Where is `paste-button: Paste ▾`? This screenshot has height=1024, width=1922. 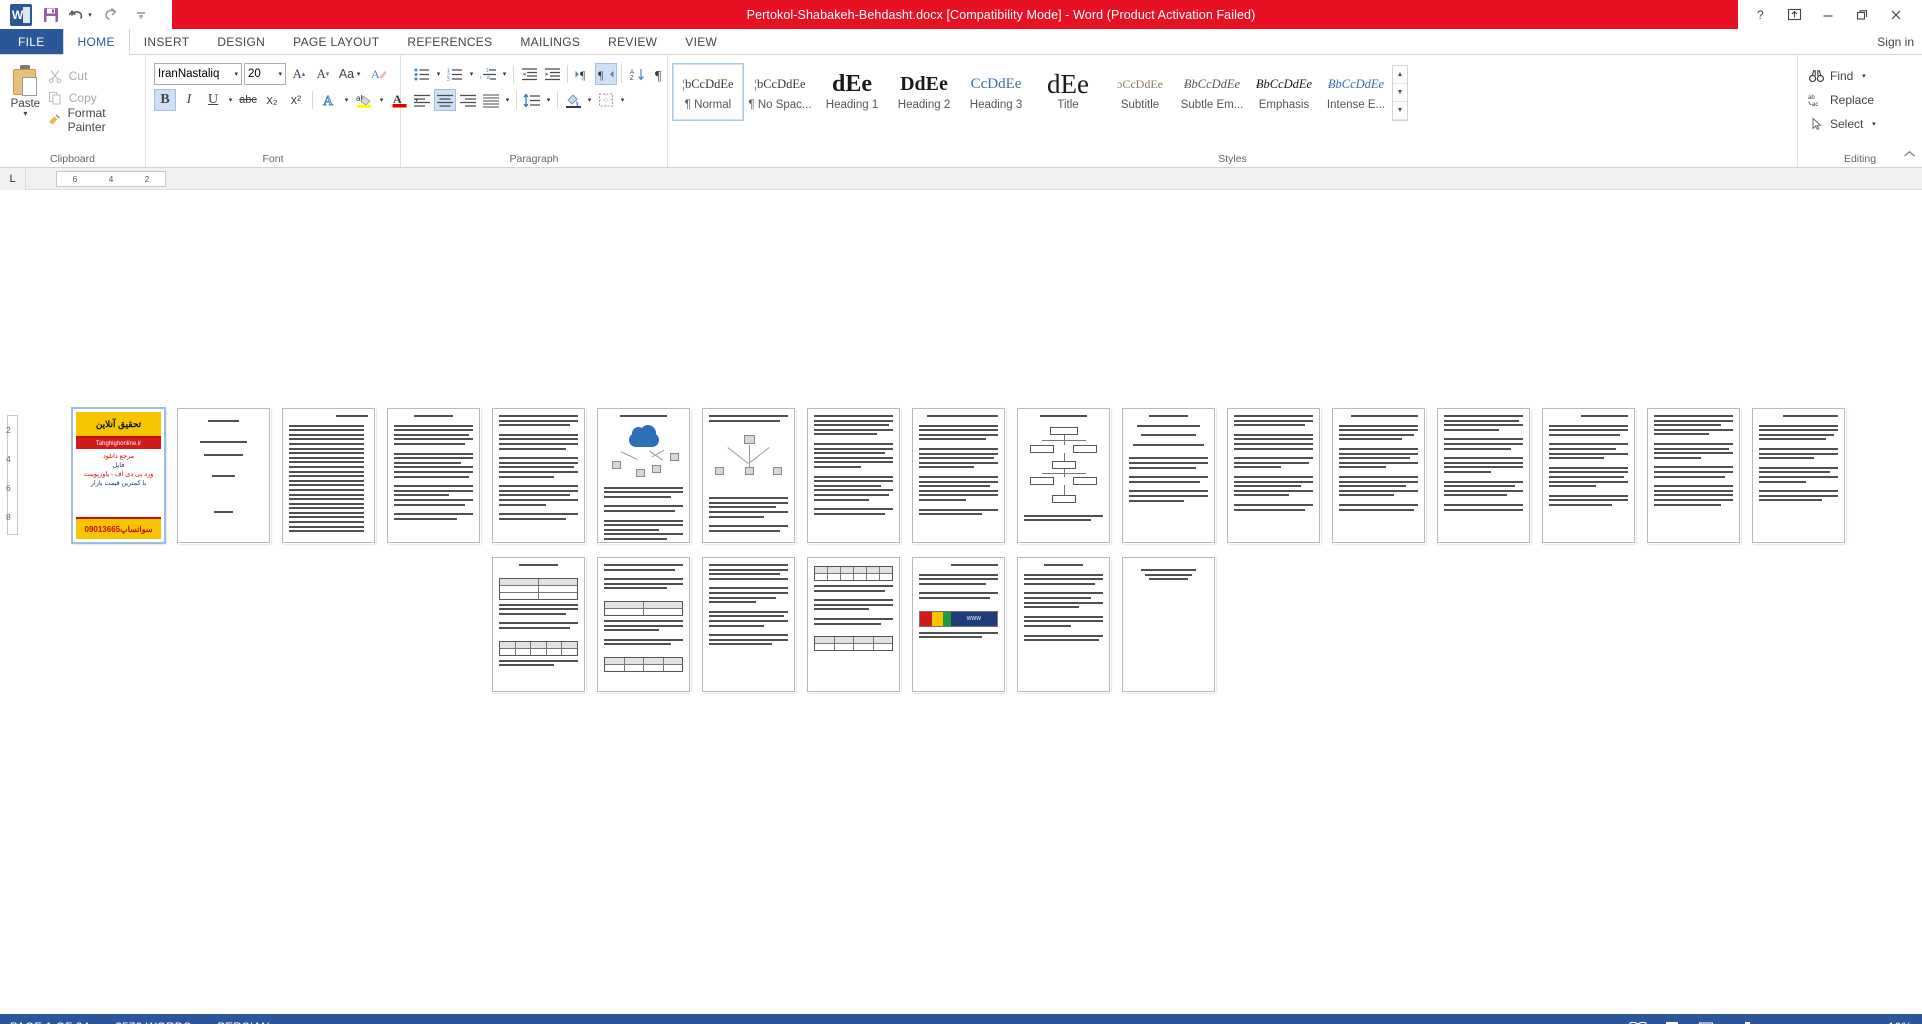 paste-button: Paste ▾ is located at coordinates (25, 89).